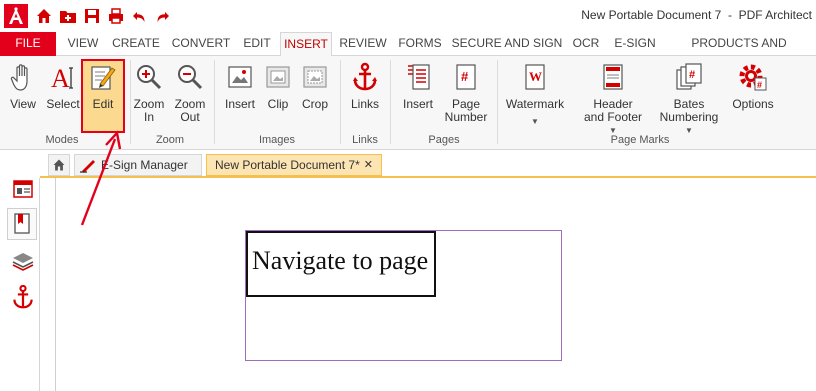 This screenshot has width=816, height=391. I want to click on page-number-label: Page Number, so click(466, 110).